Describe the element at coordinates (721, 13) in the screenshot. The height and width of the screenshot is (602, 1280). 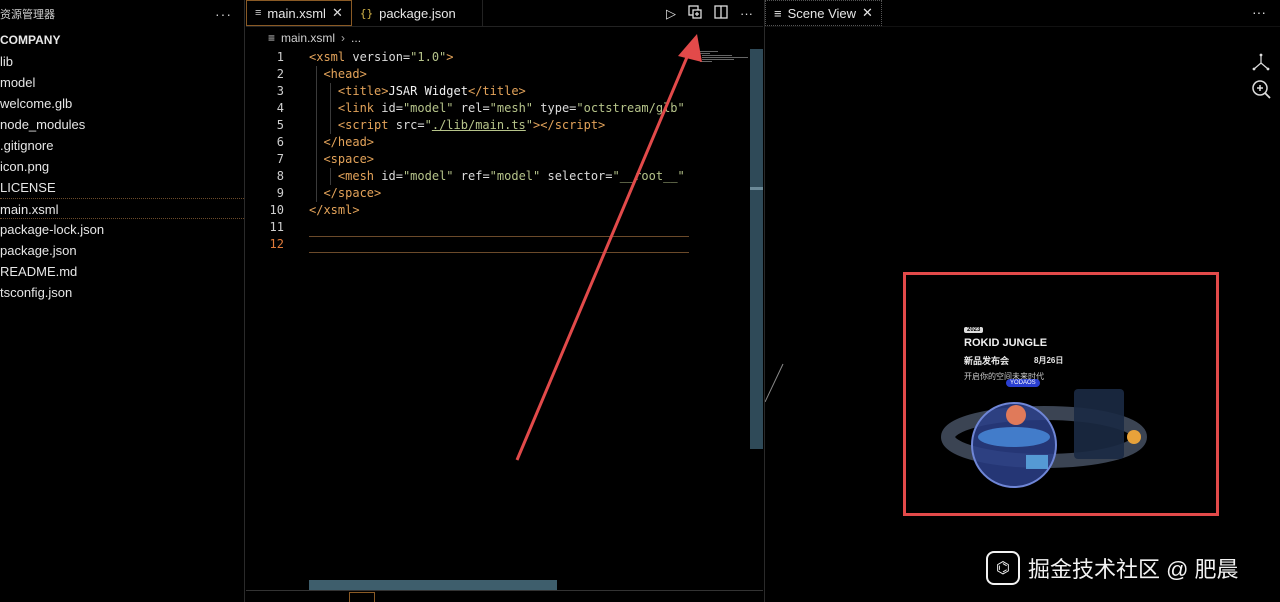
I see `split-editor-icon` at that location.